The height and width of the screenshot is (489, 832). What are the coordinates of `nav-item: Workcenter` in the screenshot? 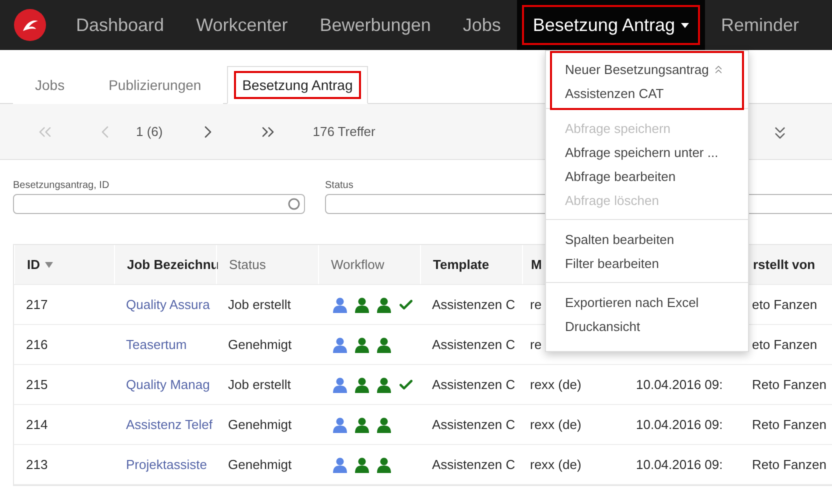 It's located at (242, 25).